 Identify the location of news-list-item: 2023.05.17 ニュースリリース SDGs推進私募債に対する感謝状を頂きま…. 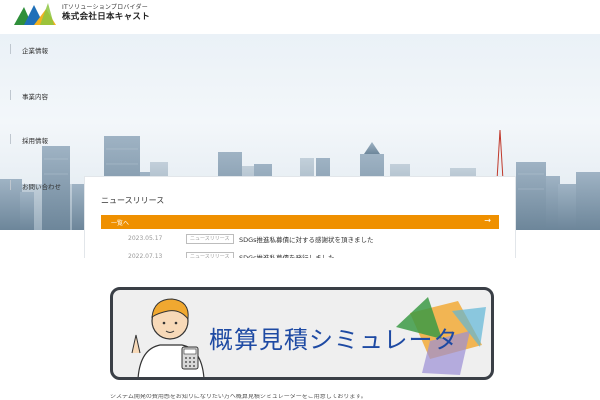
(300, 239).